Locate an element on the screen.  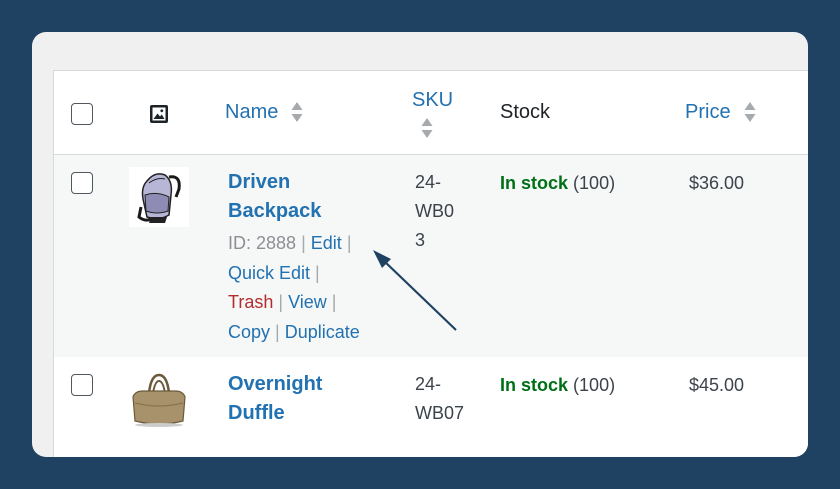
product-price: $45.00 is located at coordinates (717, 385).